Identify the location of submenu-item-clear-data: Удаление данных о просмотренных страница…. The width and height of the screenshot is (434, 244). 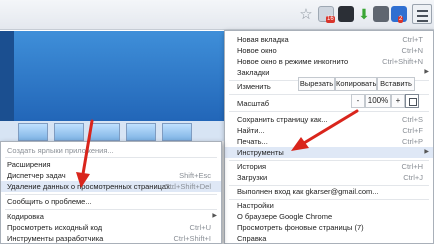
(111, 186).